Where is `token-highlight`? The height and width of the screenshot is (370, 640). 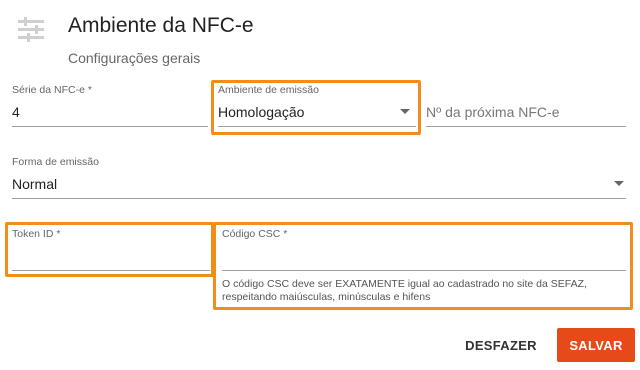
token-highlight is located at coordinates (109, 249).